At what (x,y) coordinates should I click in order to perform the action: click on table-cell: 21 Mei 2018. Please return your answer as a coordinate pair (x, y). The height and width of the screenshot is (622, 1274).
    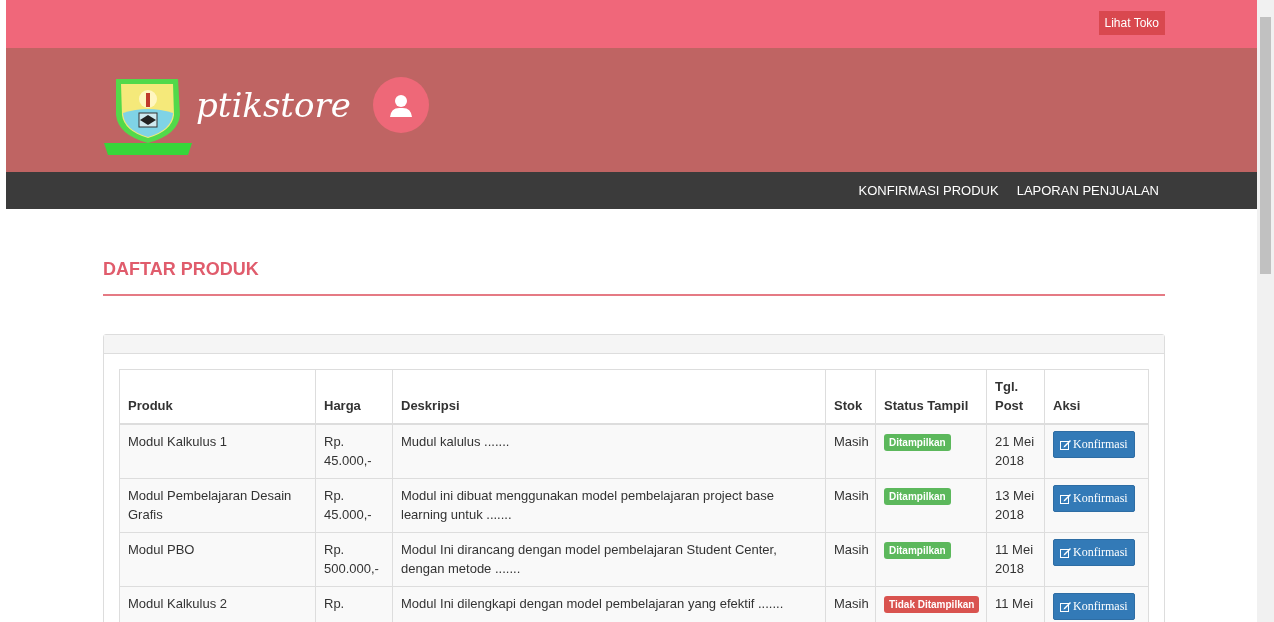
    Looking at the image, I should click on (1015, 451).